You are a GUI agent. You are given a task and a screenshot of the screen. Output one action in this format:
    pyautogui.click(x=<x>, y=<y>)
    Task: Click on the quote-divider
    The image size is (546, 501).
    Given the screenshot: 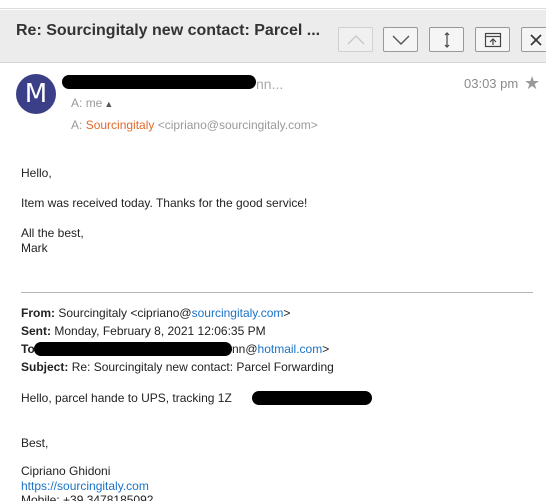 What is the action you would take?
    pyautogui.click(x=277, y=292)
    